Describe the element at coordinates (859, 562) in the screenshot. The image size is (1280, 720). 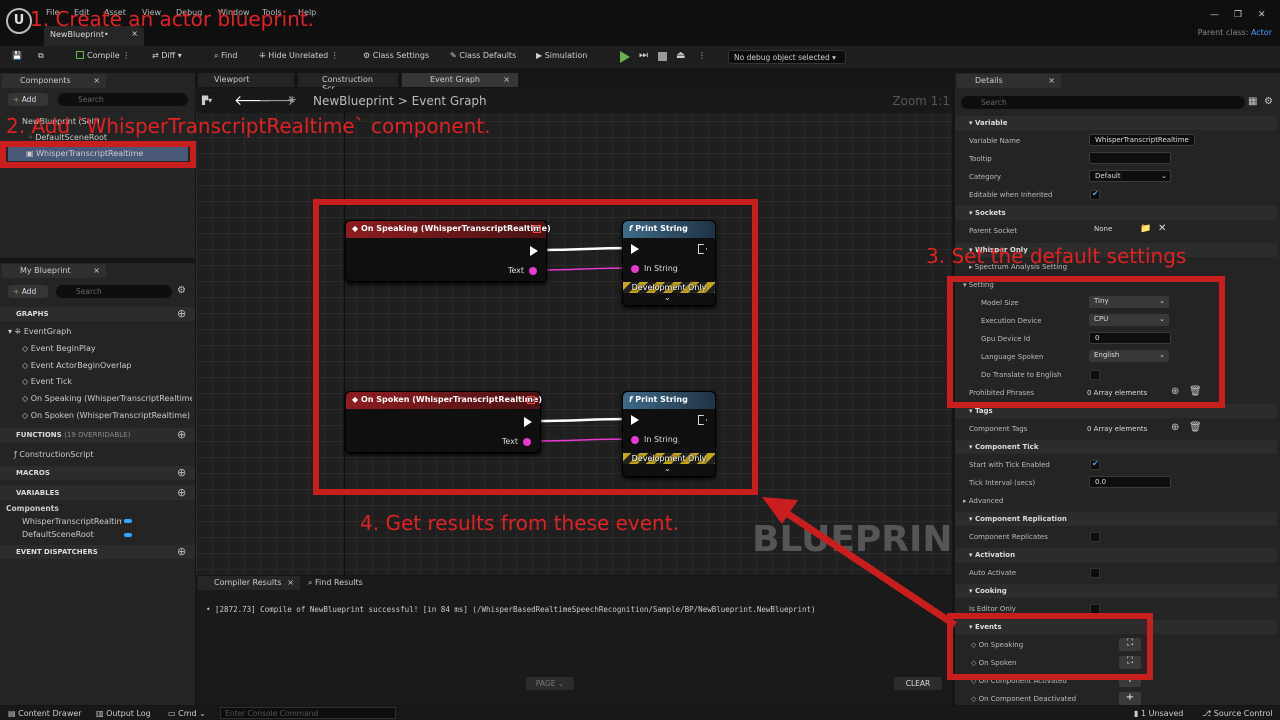
I see `annotation-arrow` at that location.